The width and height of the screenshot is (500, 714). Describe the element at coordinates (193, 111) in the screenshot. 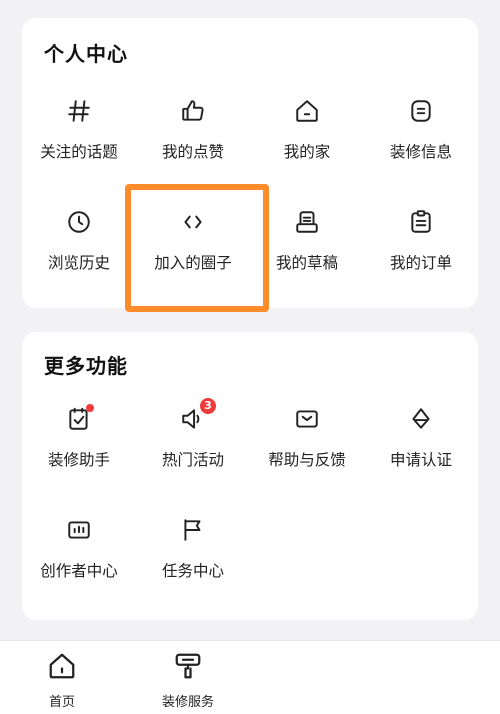

I see `thumbs-up-icon` at that location.